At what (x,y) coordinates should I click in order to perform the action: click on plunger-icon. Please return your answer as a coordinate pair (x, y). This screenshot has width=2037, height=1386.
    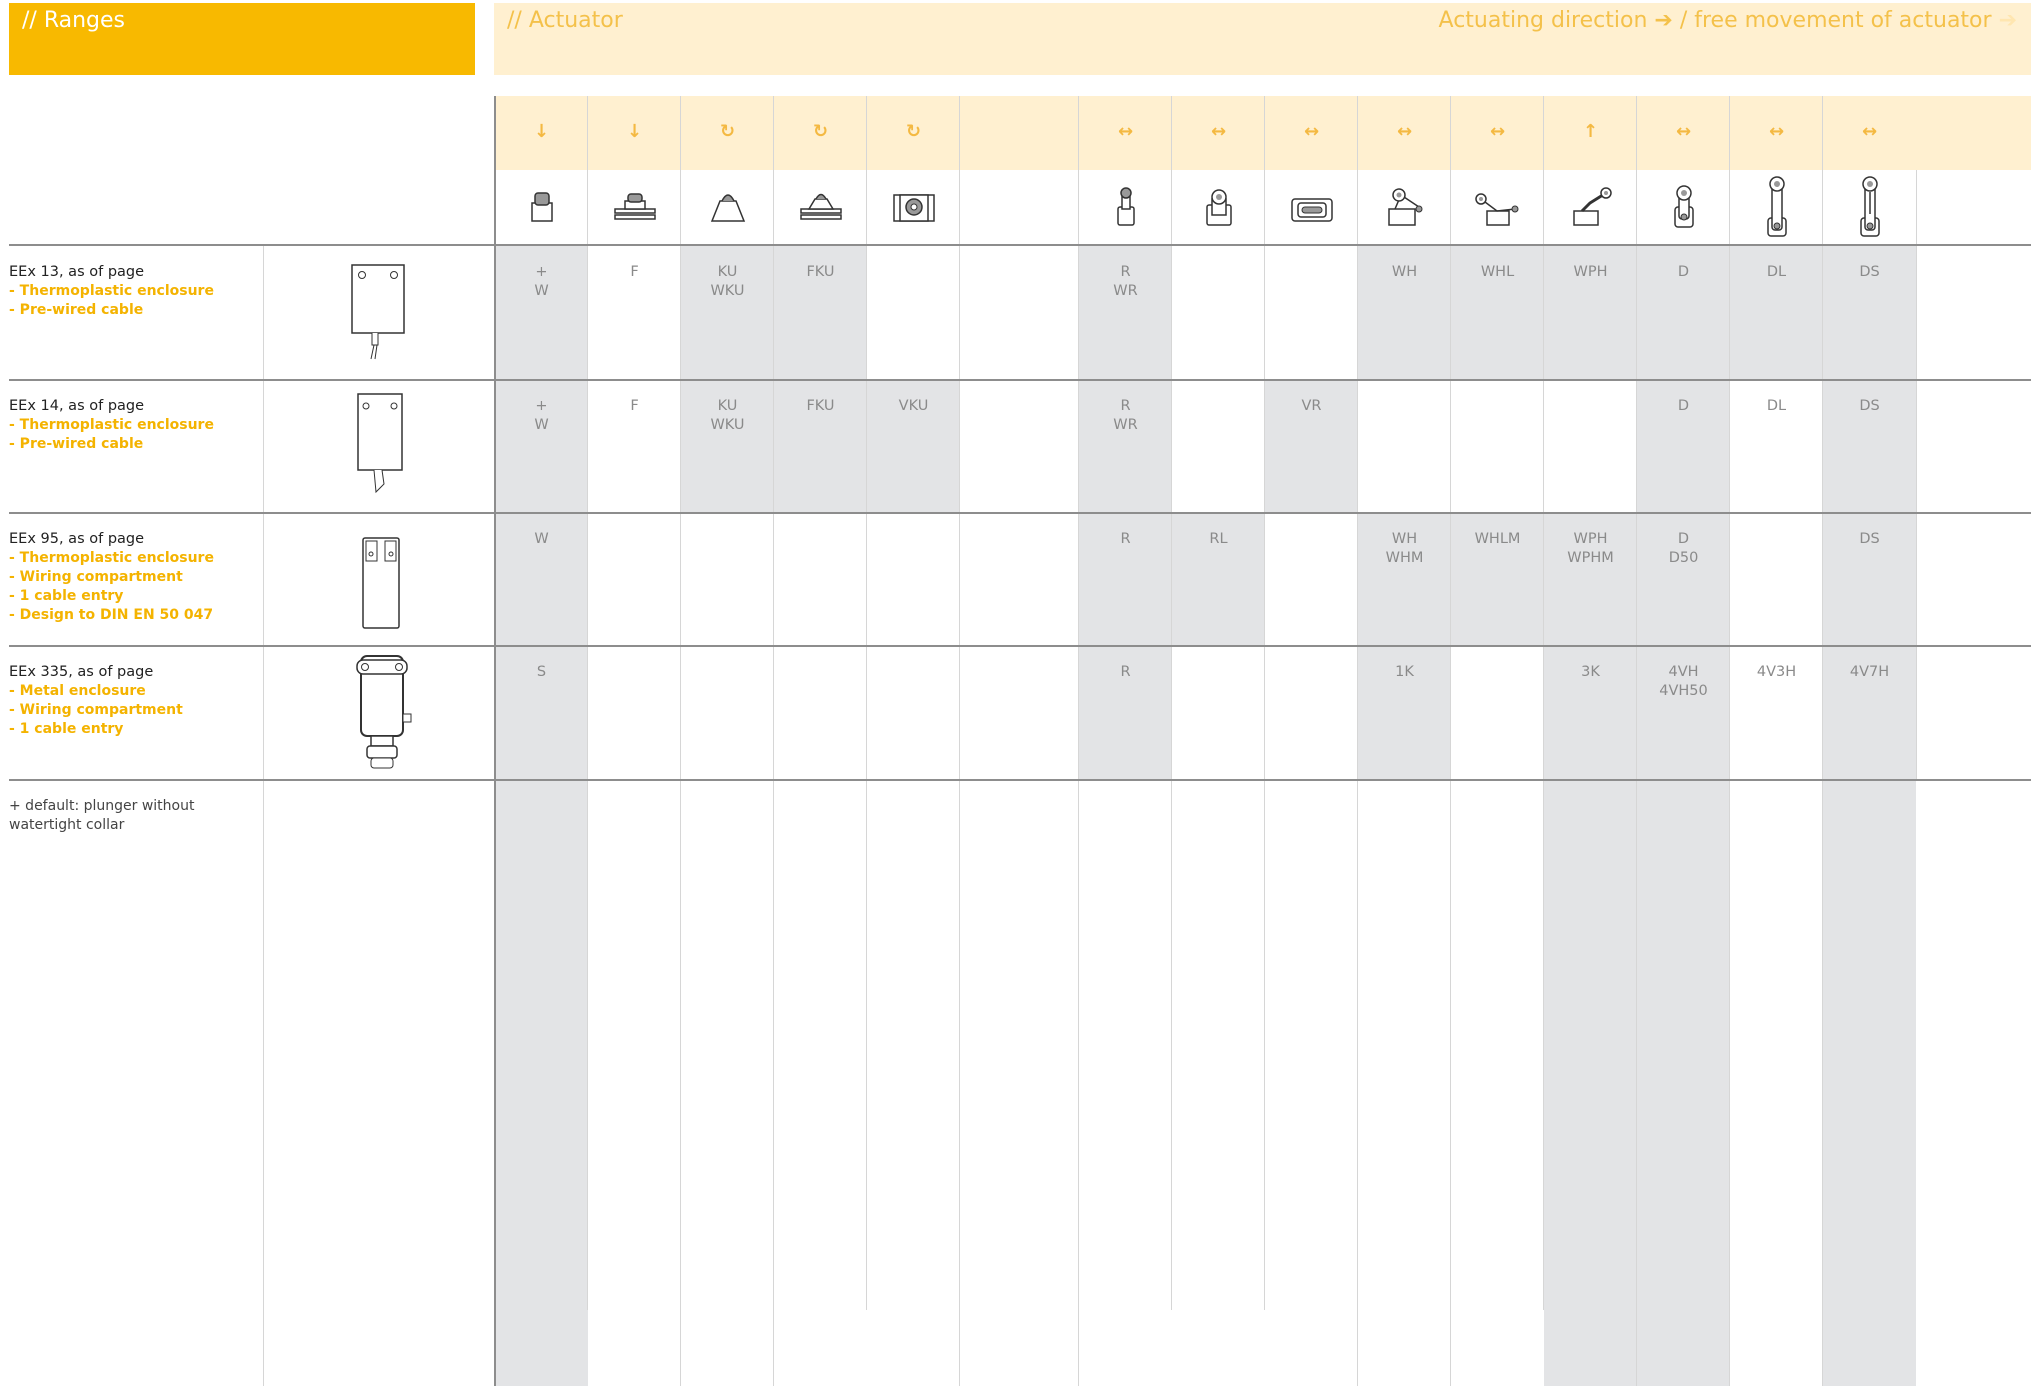
    Looking at the image, I should click on (541, 207).